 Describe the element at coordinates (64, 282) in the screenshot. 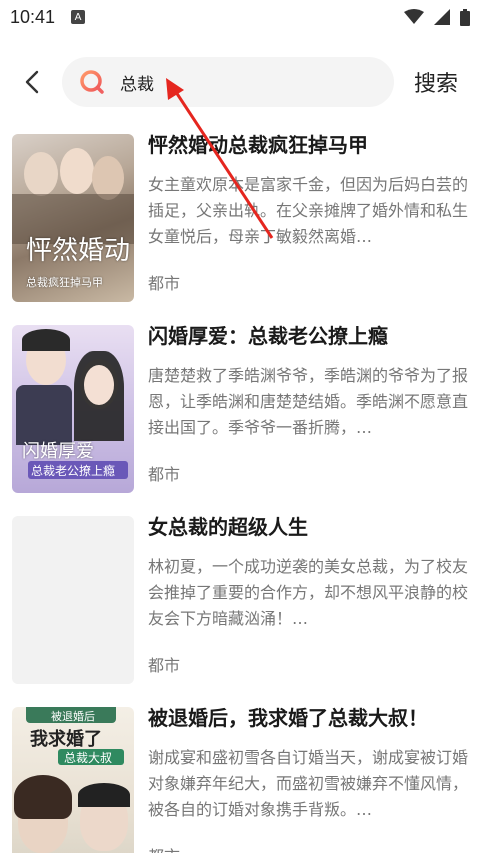

I see `cover-subtitle: 总裁疯狂掉马甲` at that location.